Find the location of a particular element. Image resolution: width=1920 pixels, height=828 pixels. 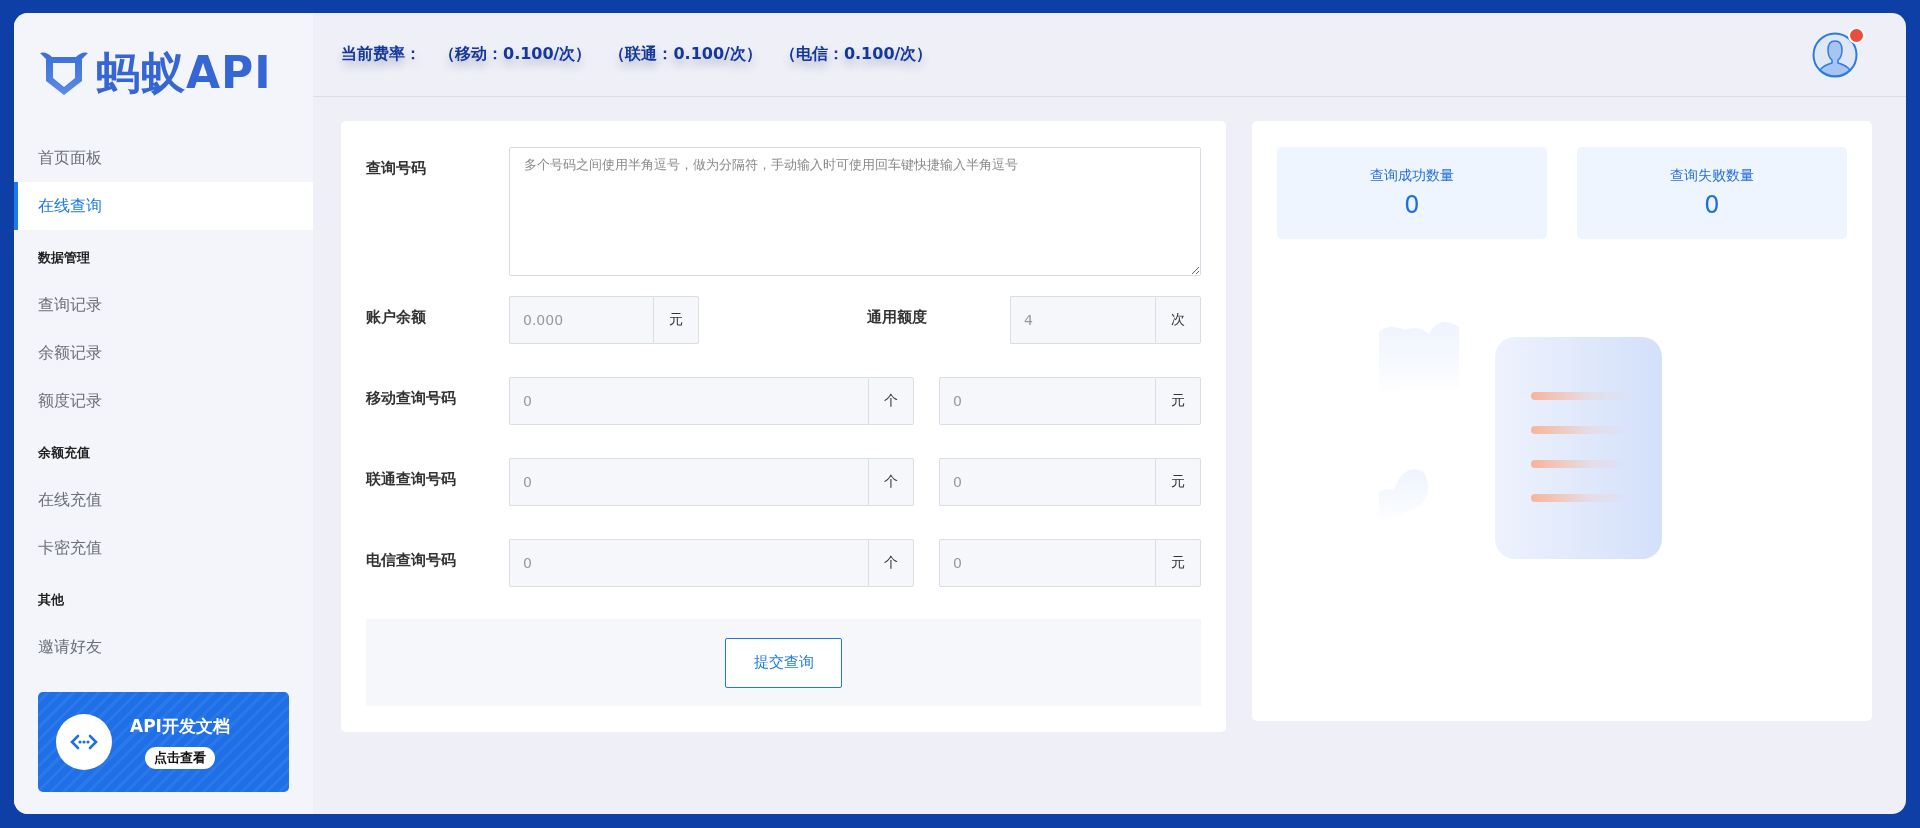

brand-name: 蚂蚁API is located at coordinates (184, 73).